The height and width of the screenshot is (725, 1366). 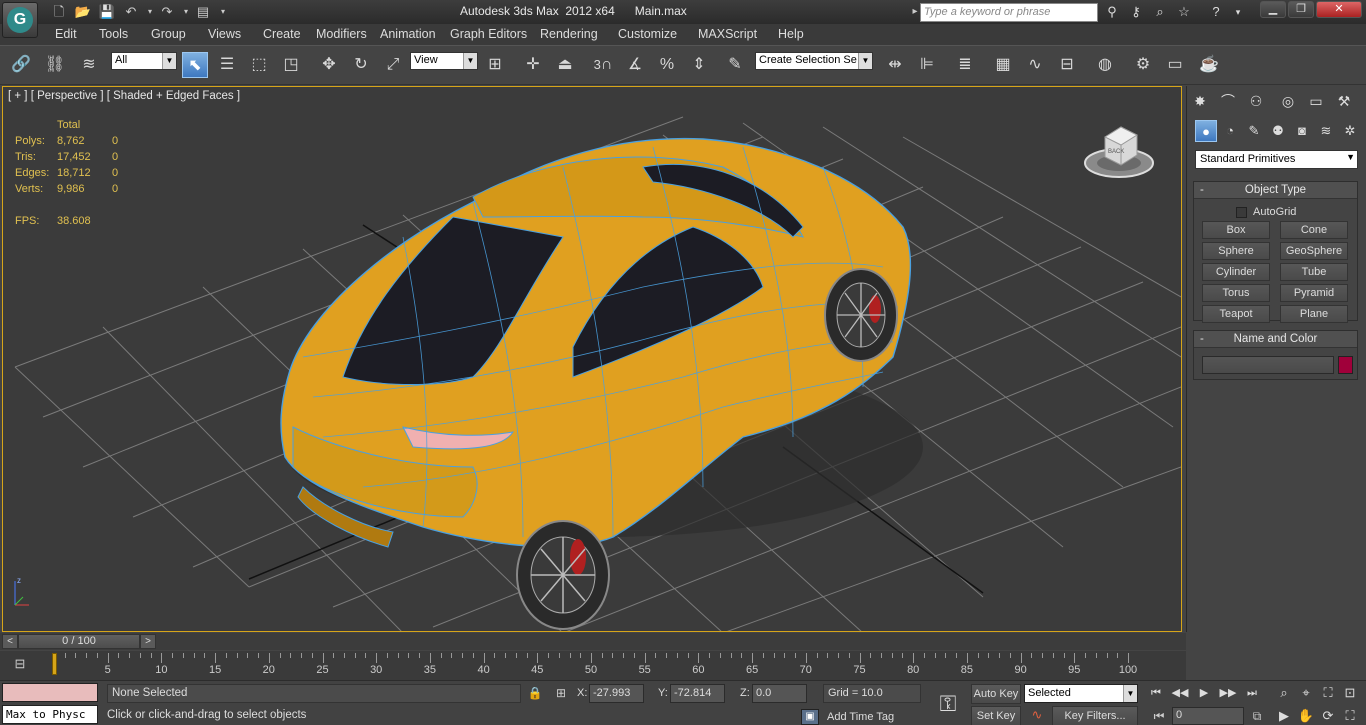 What do you see at coordinates (79, 641) in the screenshot?
I see `time-slider-thumb: 0 / 100` at bounding box center [79, 641].